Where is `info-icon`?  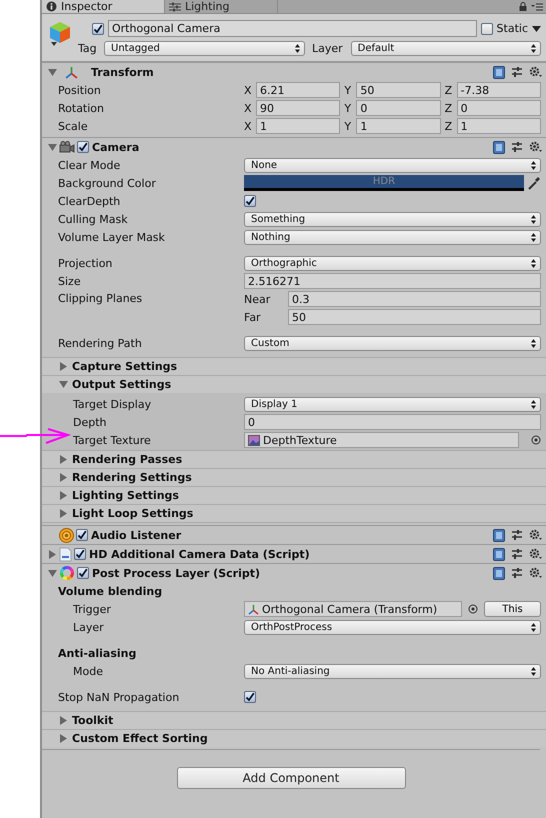
info-icon is located at coordinates (51, 6).